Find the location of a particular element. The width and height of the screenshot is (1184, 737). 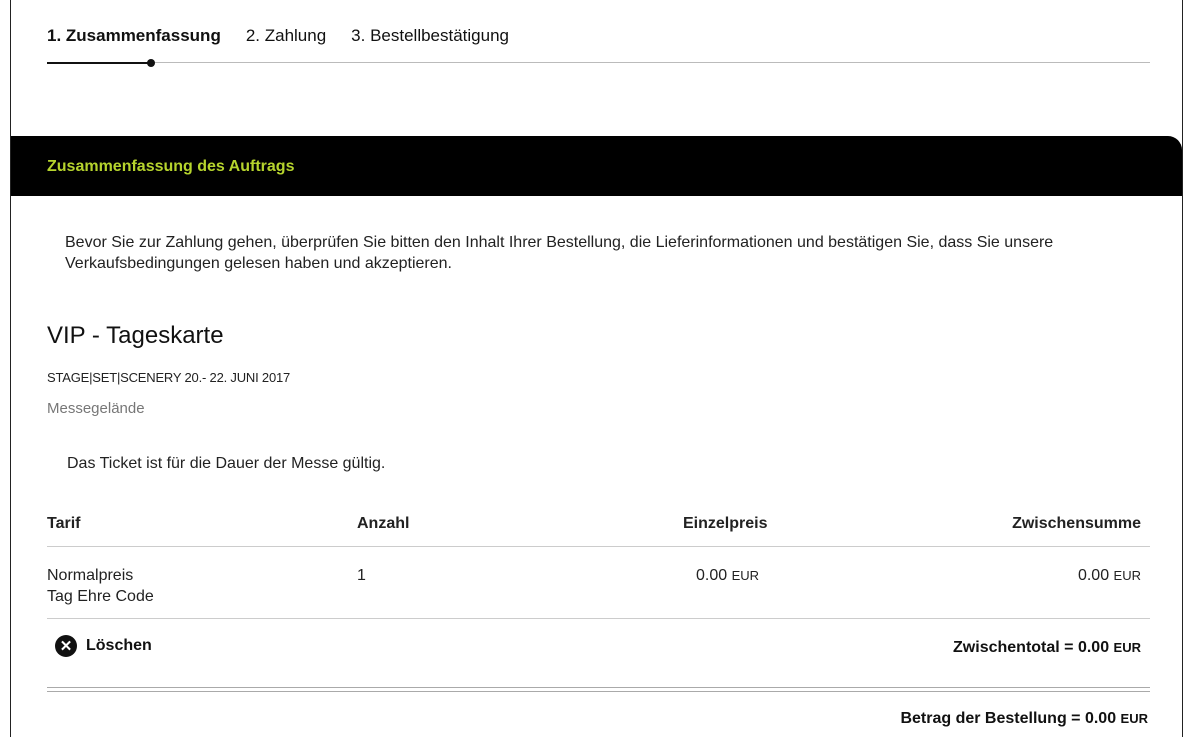

zwischensumme-value: 0.00 is located at coordinates (1093, 575).